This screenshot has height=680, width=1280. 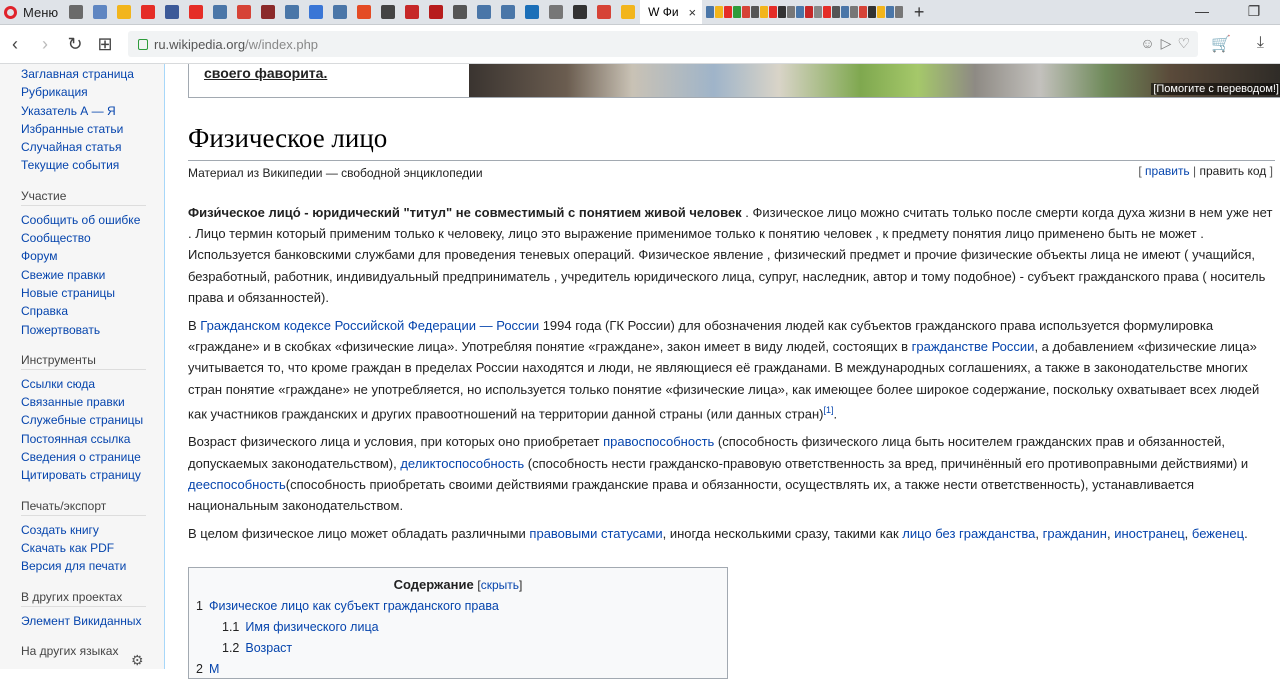 What do you see at coordinates (220, 12) in the screenshot?
I see `browser-tab-habr` at bounding box center [220, 12].